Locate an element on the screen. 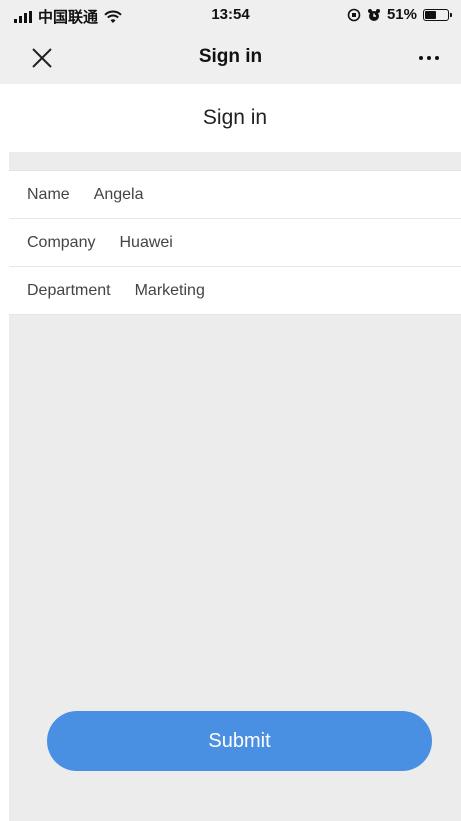 The width and height of the screenshot is (461, 821). battery-fill is located at coordinates (430, 14).